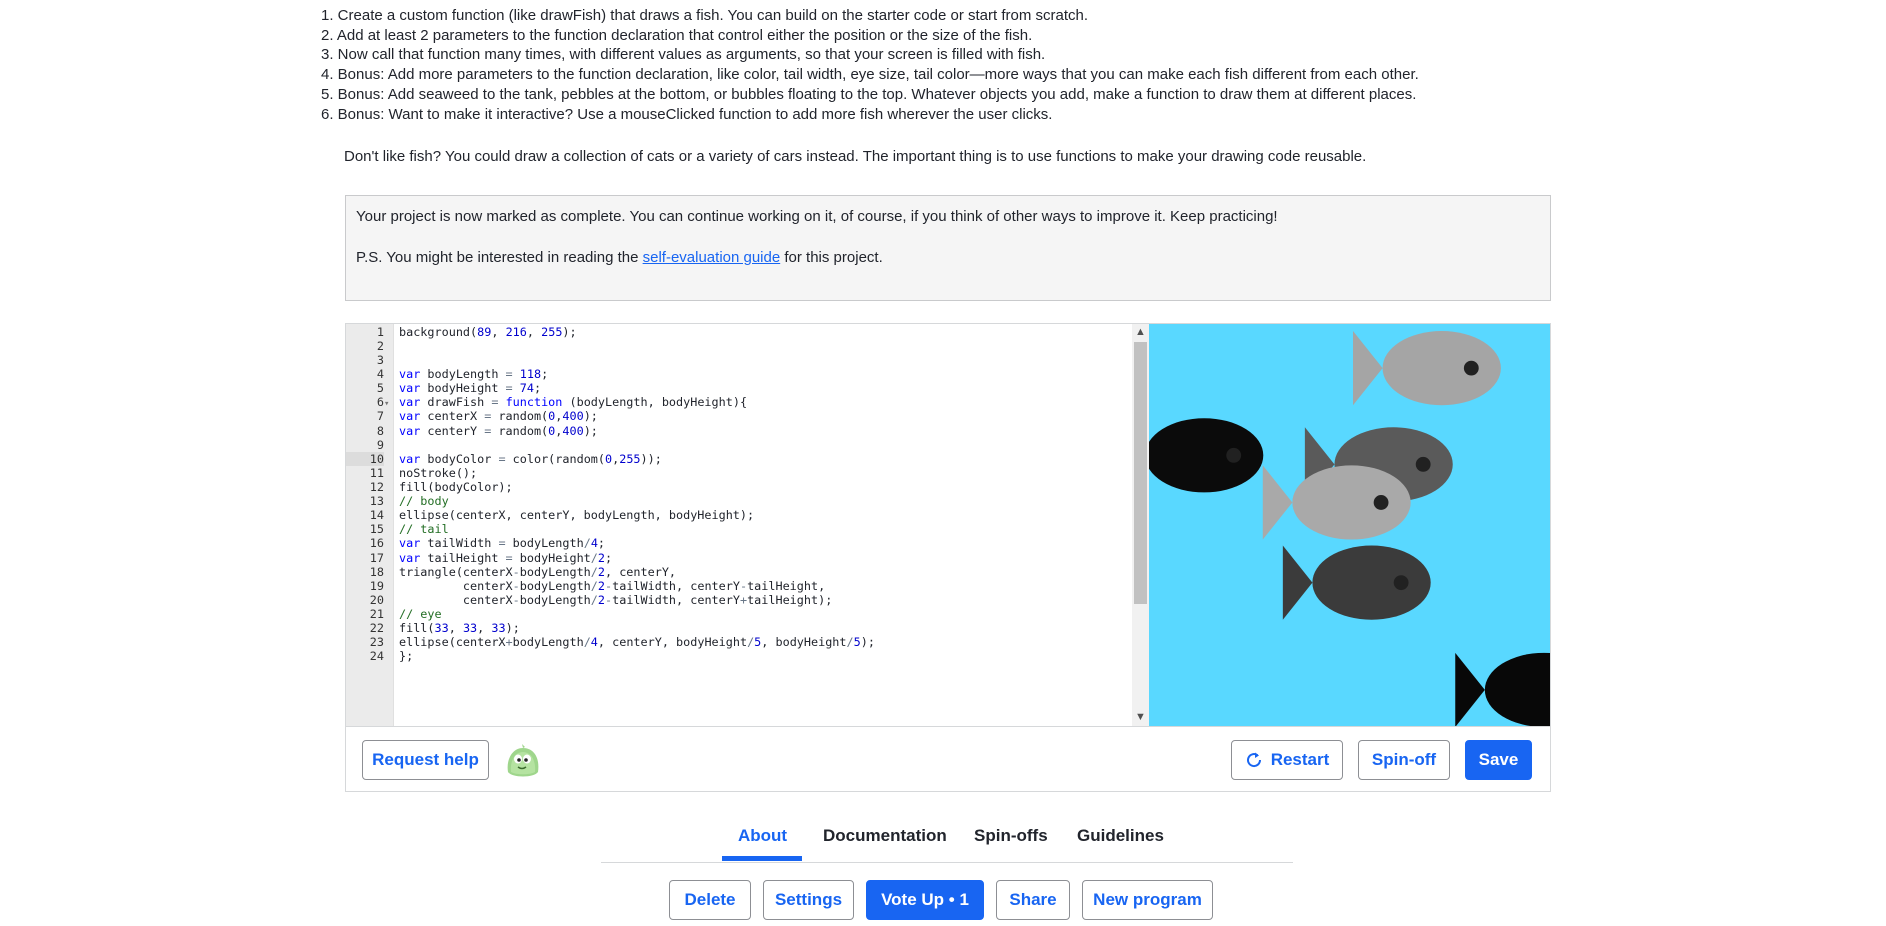  Describe the element at coordinates (741, 473) in the screenshot. I see `code-line: 11 noStroke();` at that location.